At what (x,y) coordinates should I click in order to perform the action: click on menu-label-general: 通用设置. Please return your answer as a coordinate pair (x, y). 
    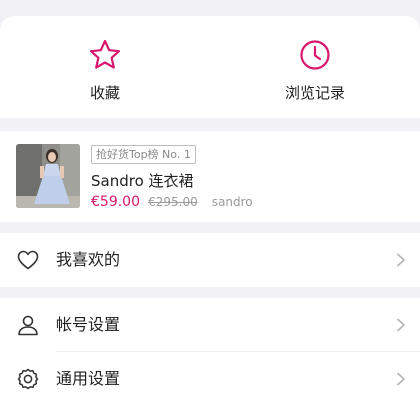
    Looking at the image, I should click on (88, 378).